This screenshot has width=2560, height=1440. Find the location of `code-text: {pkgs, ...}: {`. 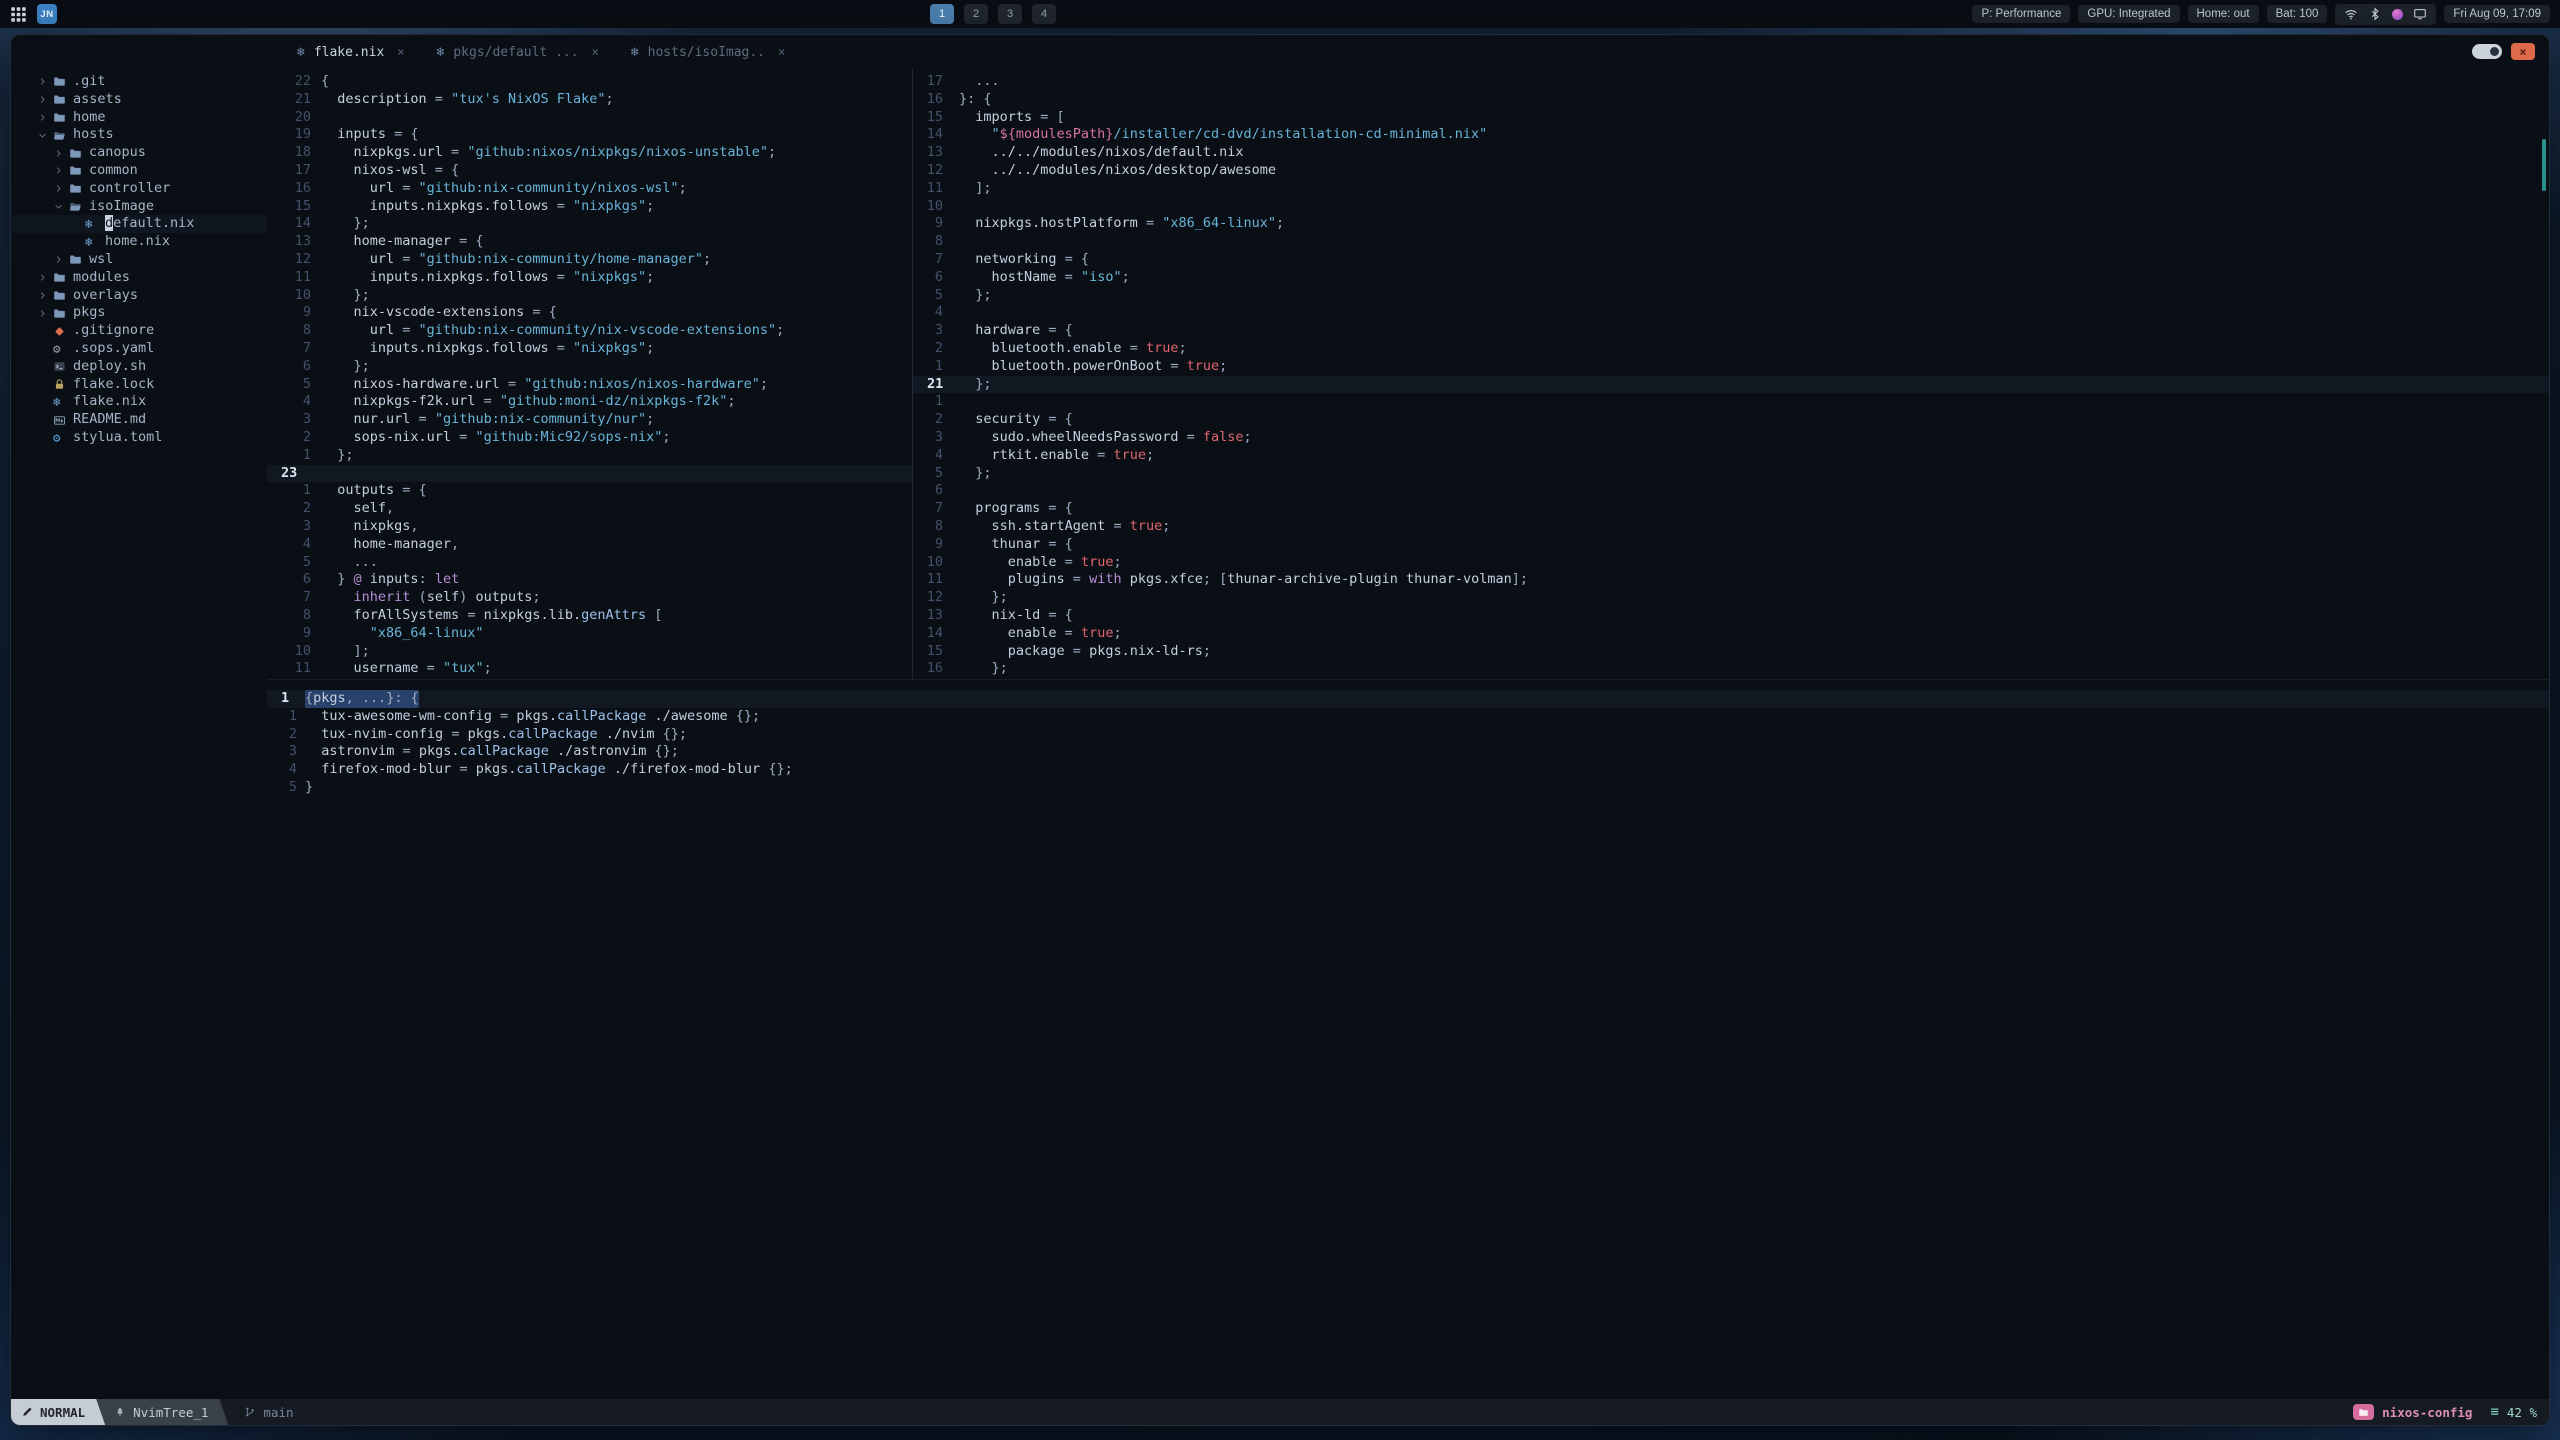

code-text: {pkgs, ...}: { is located at coordinates (362, 699).